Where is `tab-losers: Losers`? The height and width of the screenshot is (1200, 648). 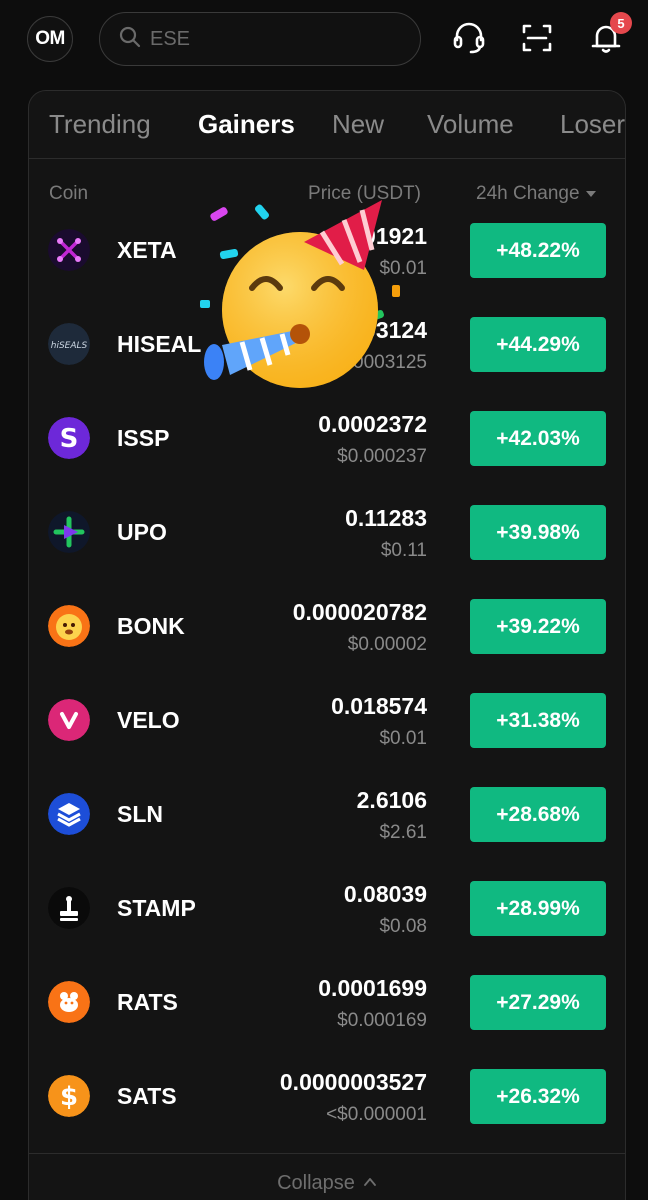
tab-losers: Losers is located at coordinates (592, 124).